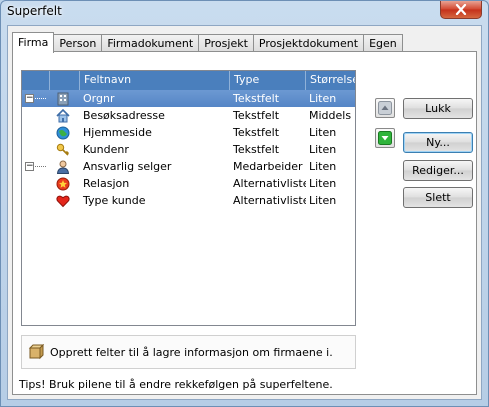  I want to click on list-row: − Ansvarlig selger Medarbeider Liten, so click(188, 166).